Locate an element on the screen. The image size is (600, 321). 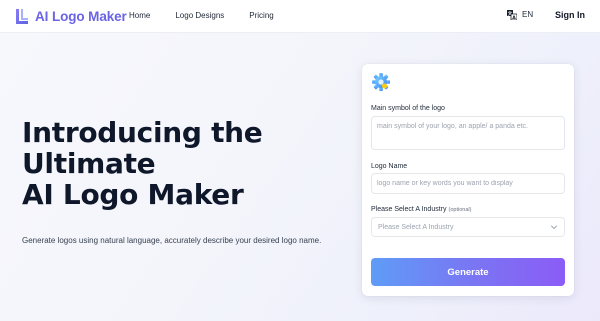
hero-title-line: AI Logo Maker is located at coordinates (133, 194).